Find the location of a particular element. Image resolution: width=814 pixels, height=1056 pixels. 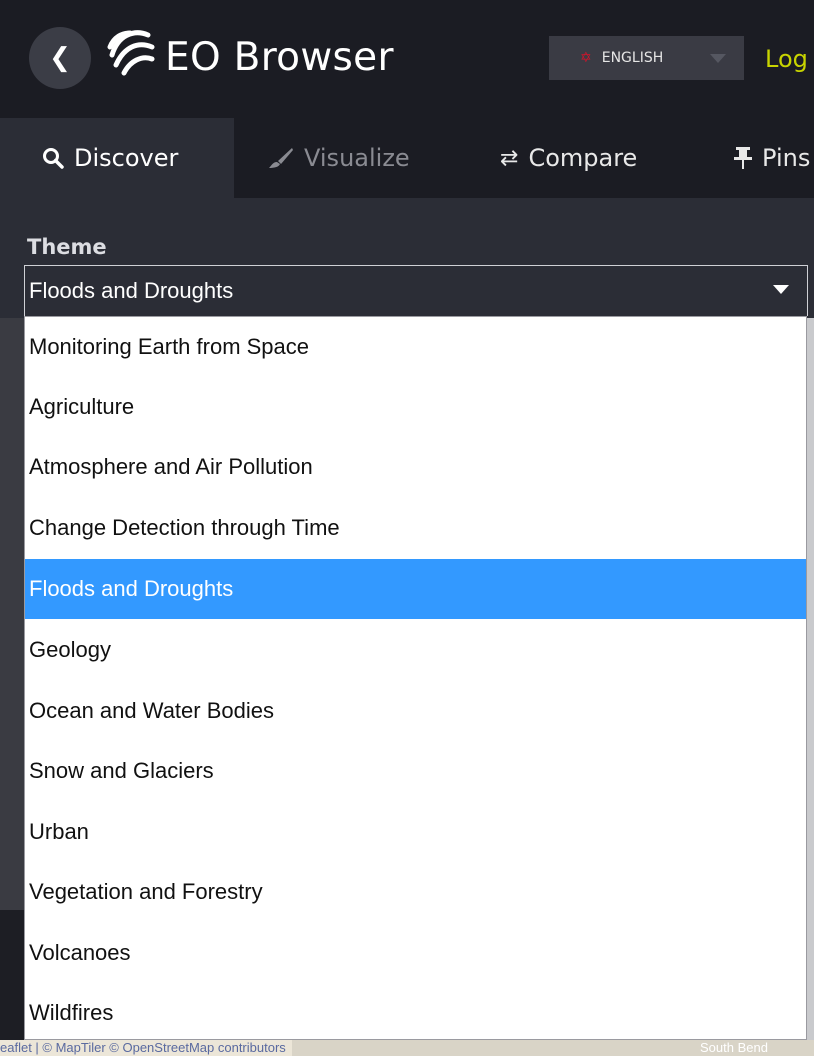

option-urban: Urban is located at coordinates (415, 832).